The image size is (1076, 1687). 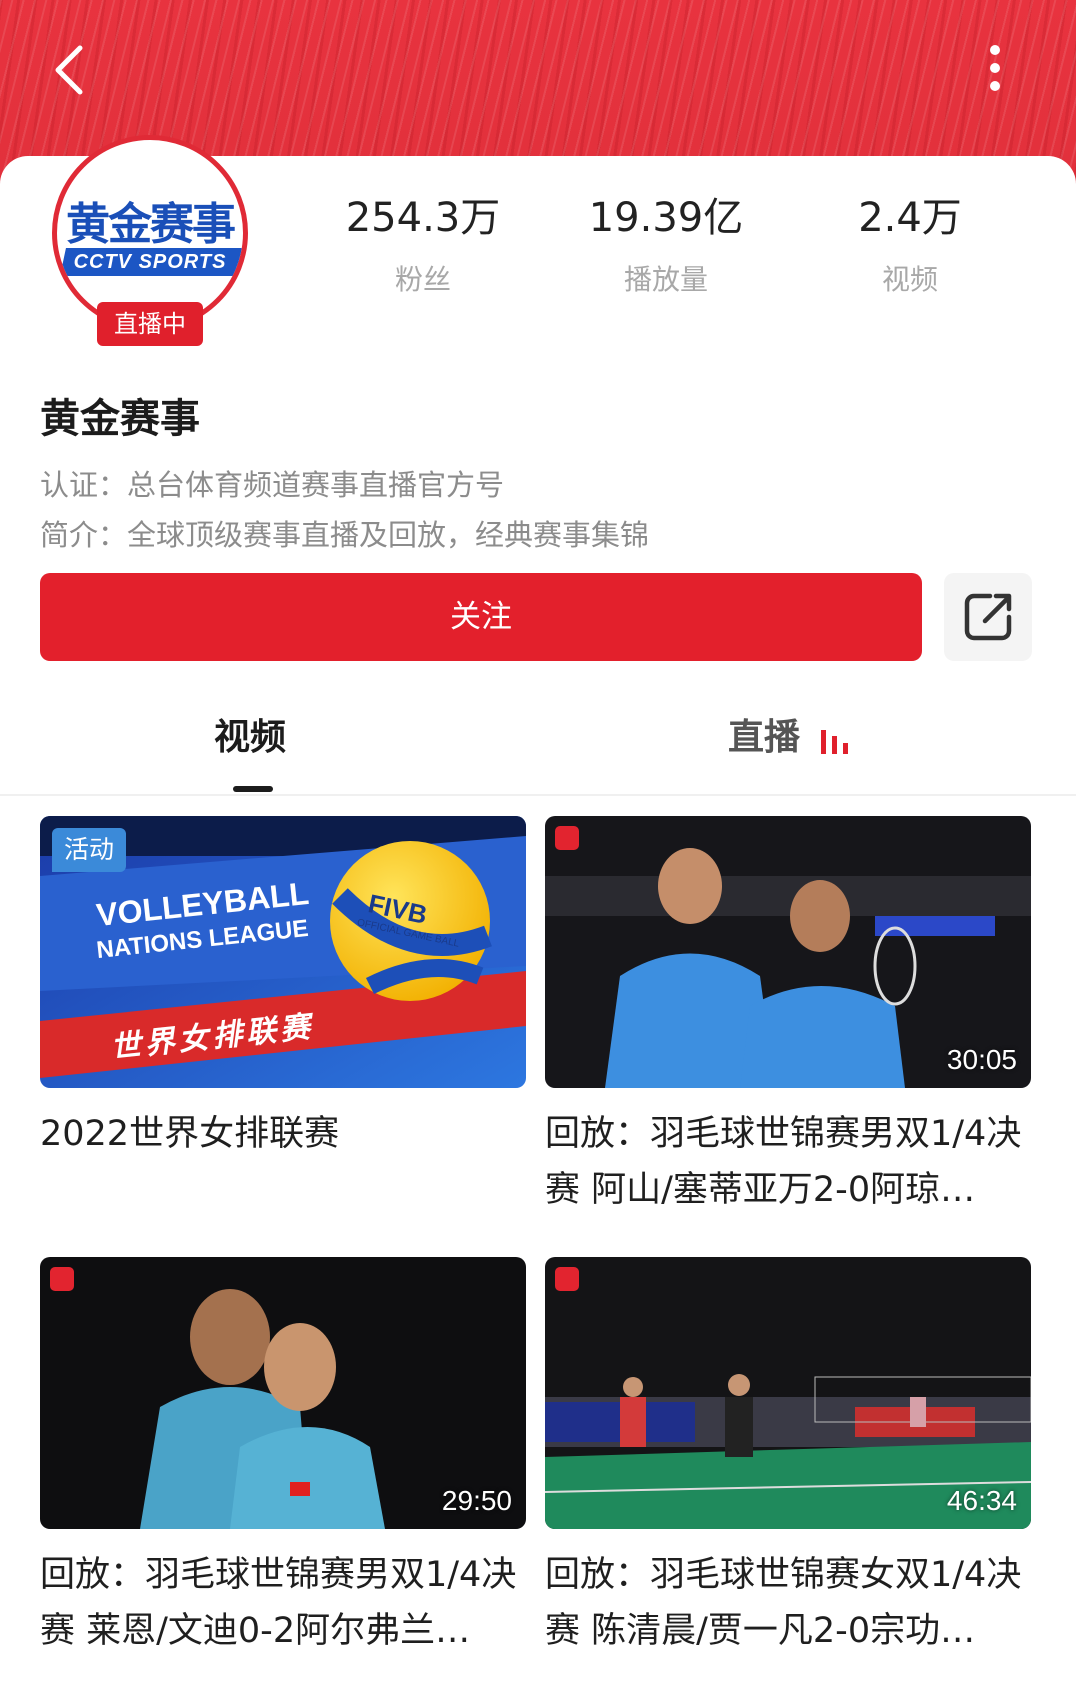 What do you see at coordinates (834, 742) in the screenshot?
I see `live-bars-icon` at bounding box center [834, 742].